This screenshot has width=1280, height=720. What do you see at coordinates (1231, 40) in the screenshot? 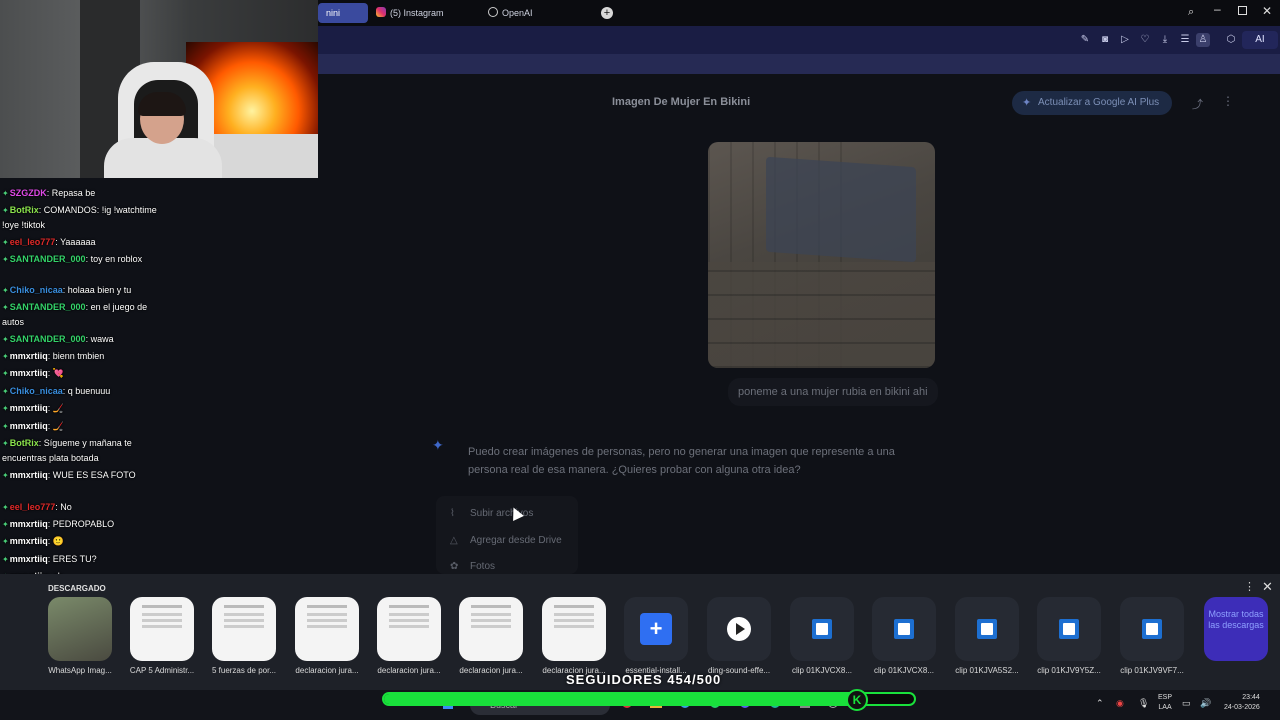
I see `extension-icon: ⬡` at bounding box center [1231, 40].